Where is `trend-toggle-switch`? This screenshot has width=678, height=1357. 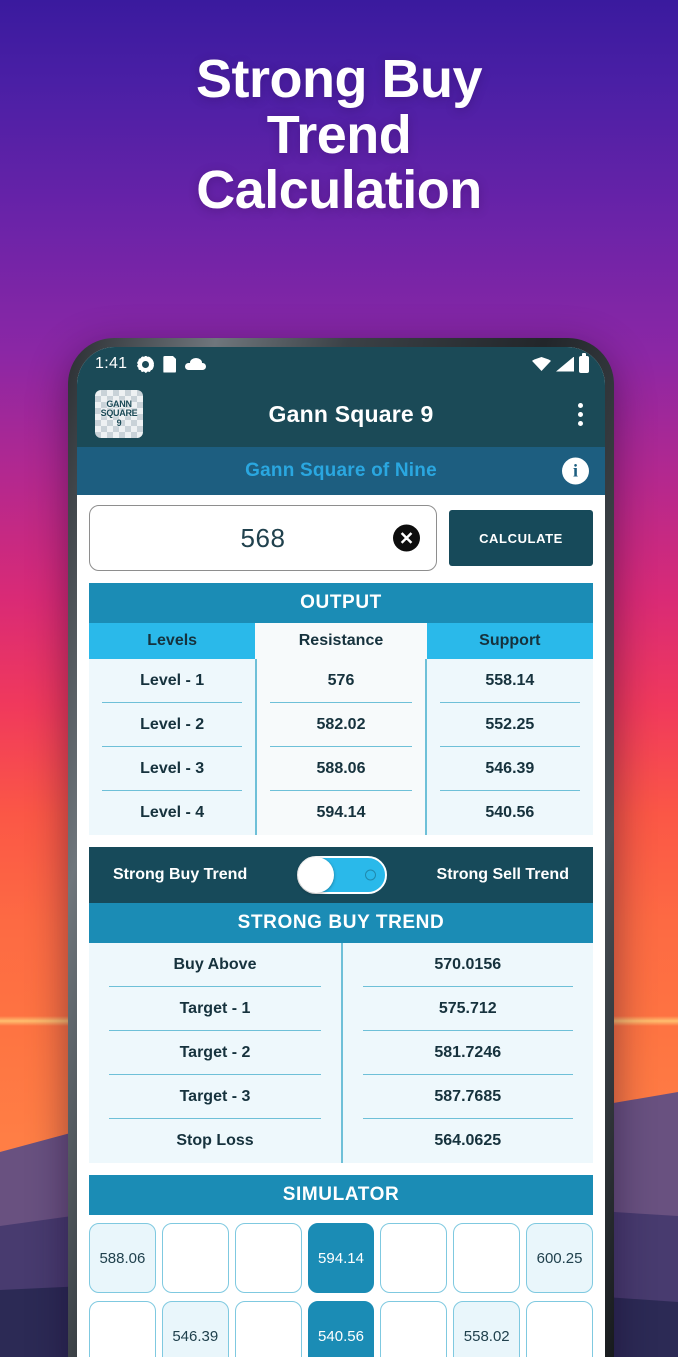
trend-toggle-switch is located at coordinates (341, 875).